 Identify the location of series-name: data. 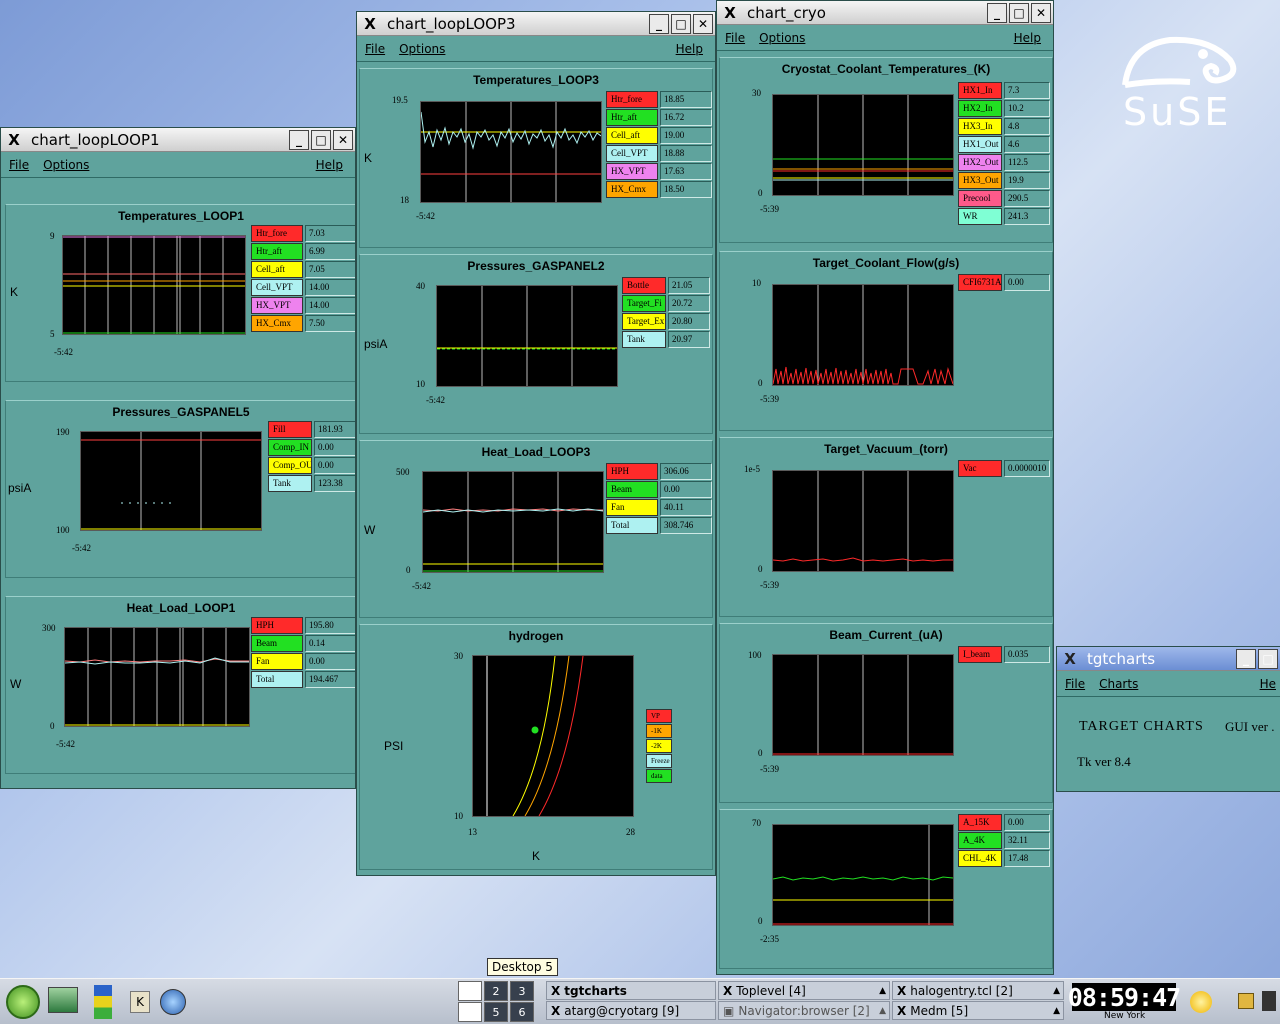
(659, 776).